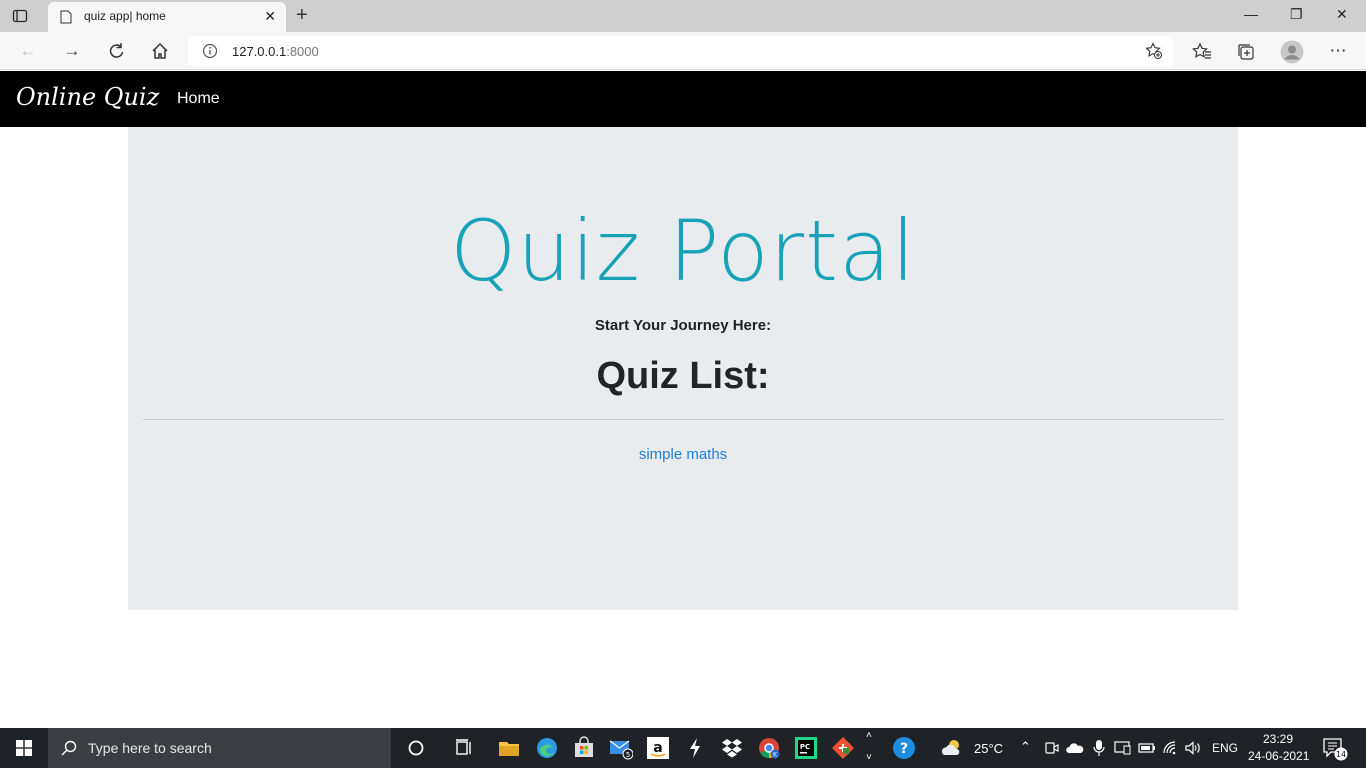 Image resolution: width=1366 pixels, height=768 pixels. Describe the element at coordinates (952, 748) in the screenshot. I see `weather-icon` at that location.